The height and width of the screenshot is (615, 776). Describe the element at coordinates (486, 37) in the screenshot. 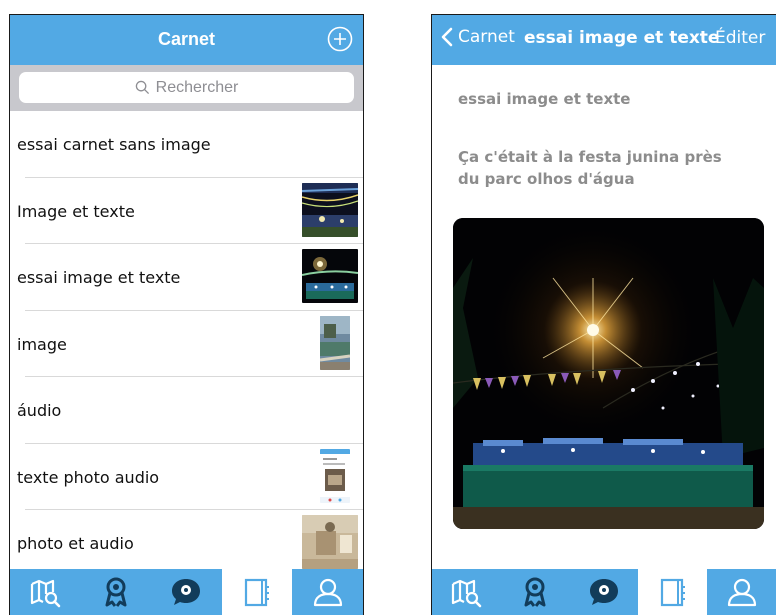

I see `back-label: Carnet` at that location.